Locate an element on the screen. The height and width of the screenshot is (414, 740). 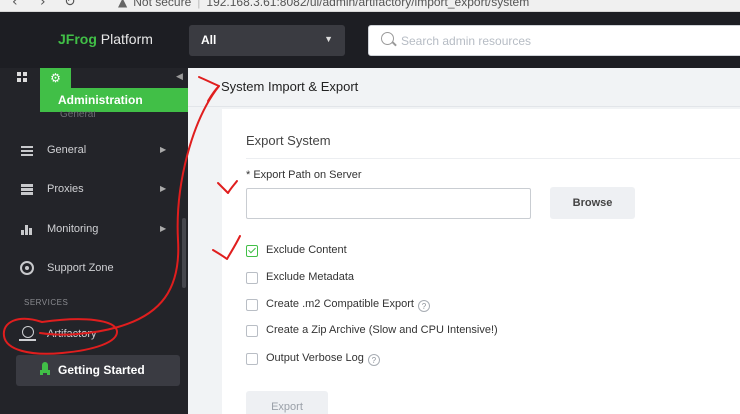
sliders-icon is located at coordinates (27, 150).